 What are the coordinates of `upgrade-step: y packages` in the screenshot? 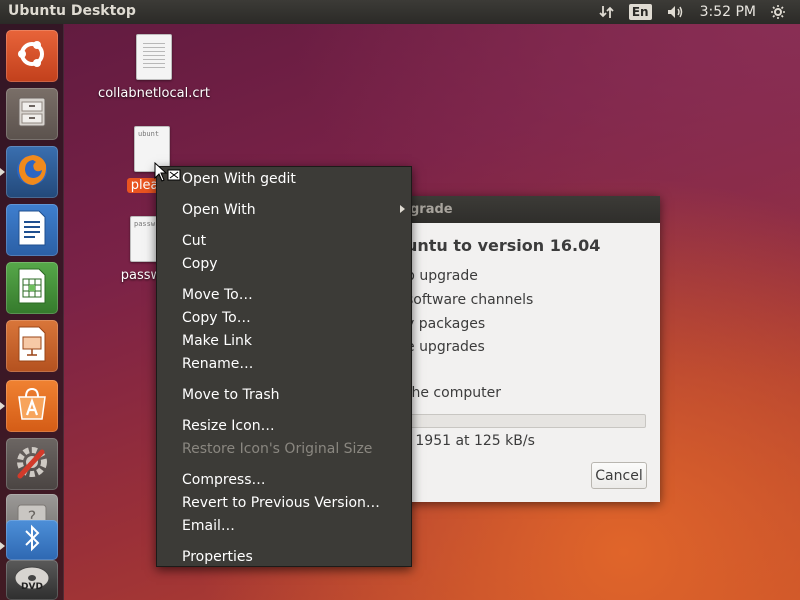 It's located at (446, 324).